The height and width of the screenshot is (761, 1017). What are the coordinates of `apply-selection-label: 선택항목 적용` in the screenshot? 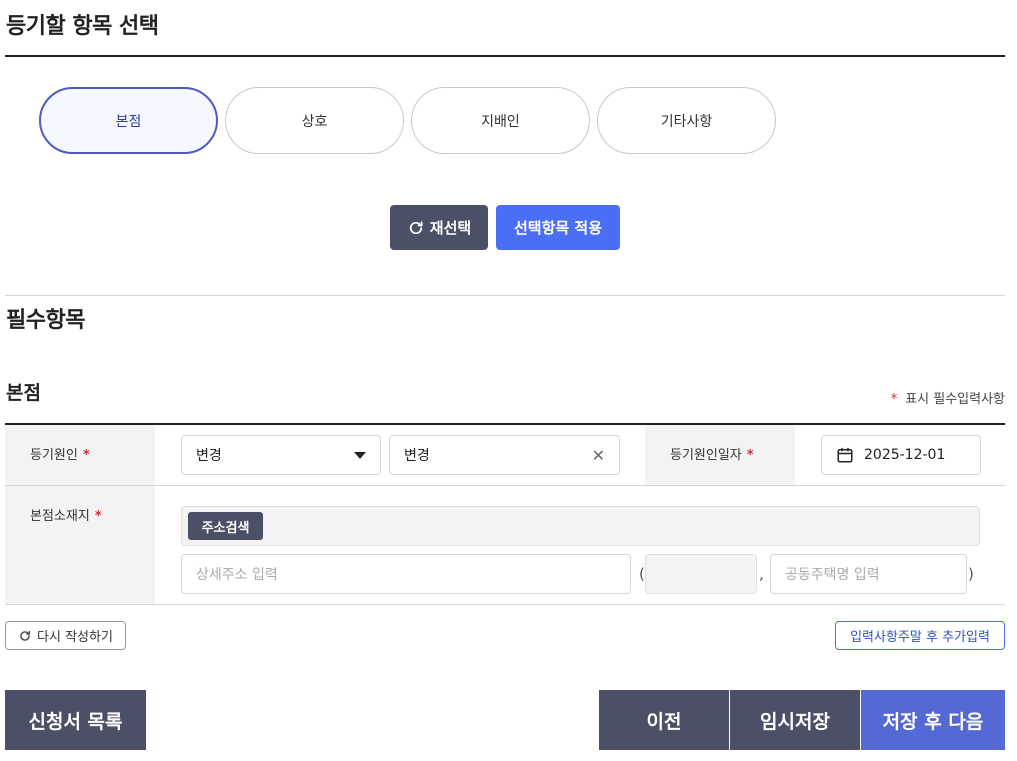 It's located at (558, 228).